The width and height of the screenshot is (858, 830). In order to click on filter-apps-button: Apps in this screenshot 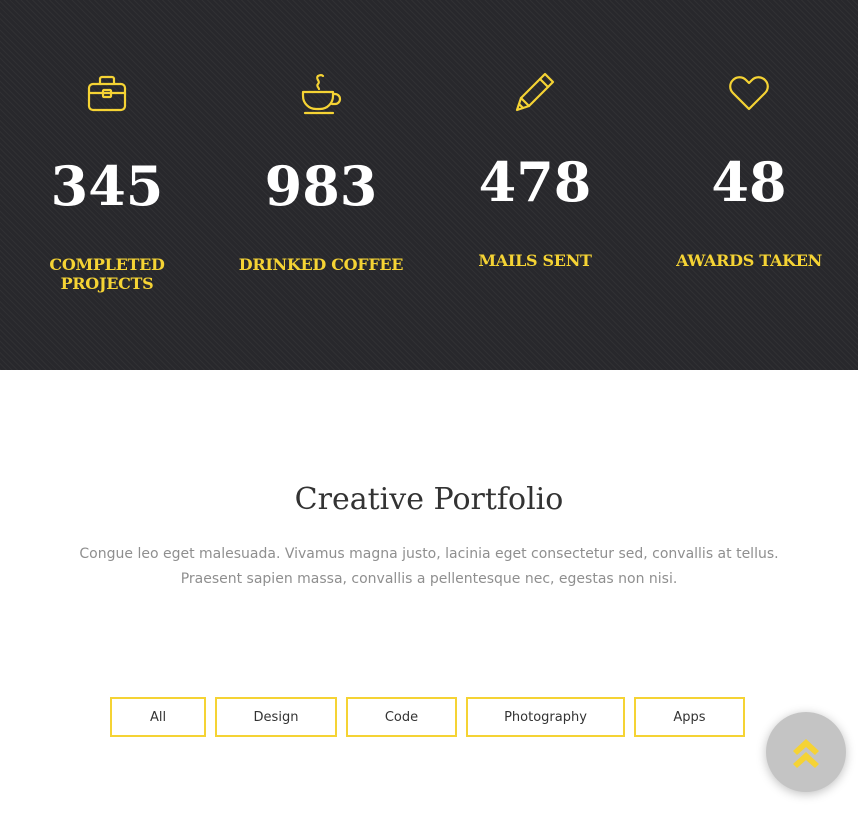, I will do `click(689, 717)`.